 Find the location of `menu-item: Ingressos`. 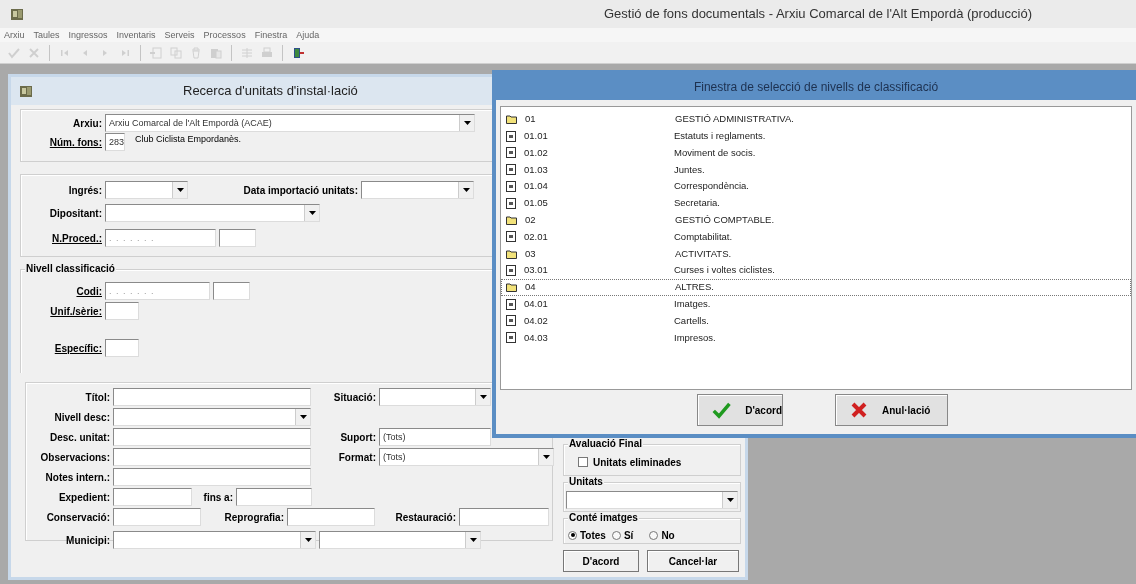

menu-item: Ingressos is located at coordinates (88, 35).